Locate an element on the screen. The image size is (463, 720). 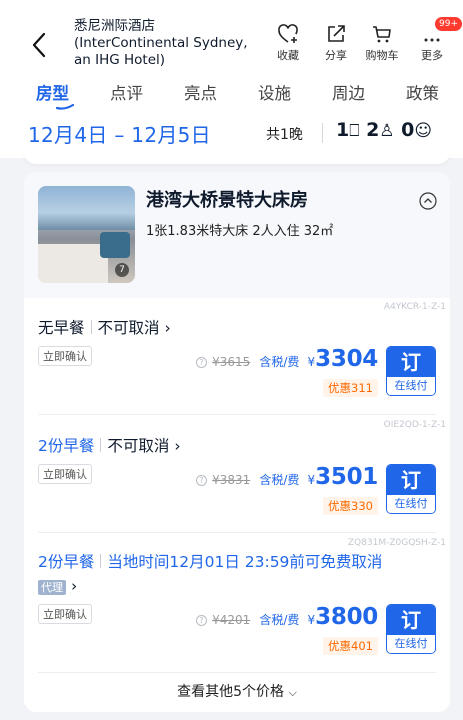
rate-conditions: 无早餐 不可取消 › is located at coordinates (104, 327).